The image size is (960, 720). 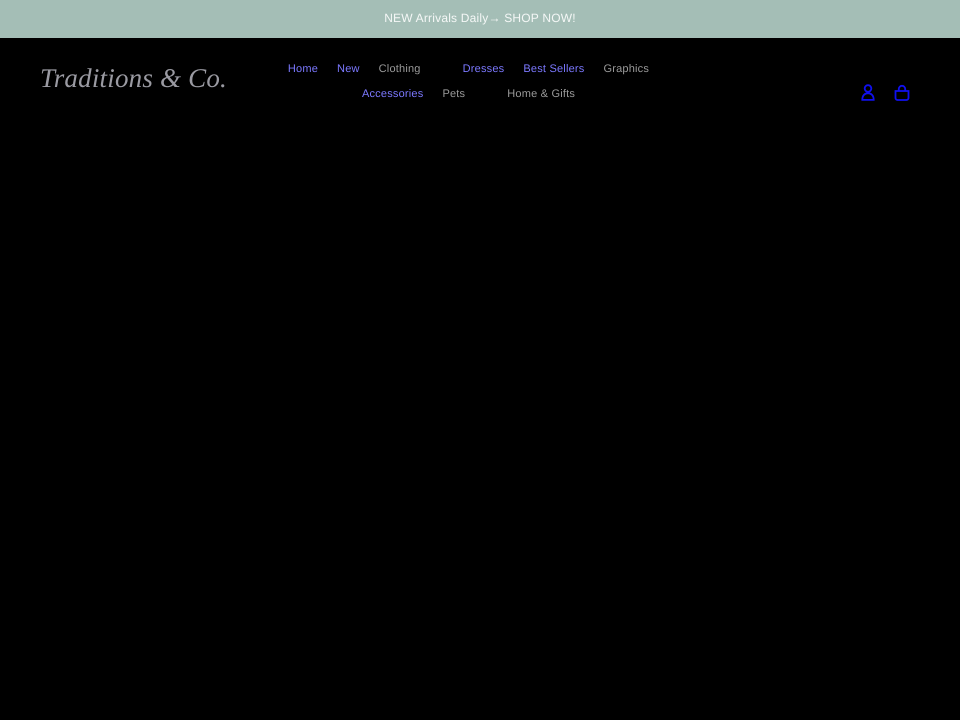 I want to click on nav-menu-item: Home & Gifts, so click(x=552, y=94).